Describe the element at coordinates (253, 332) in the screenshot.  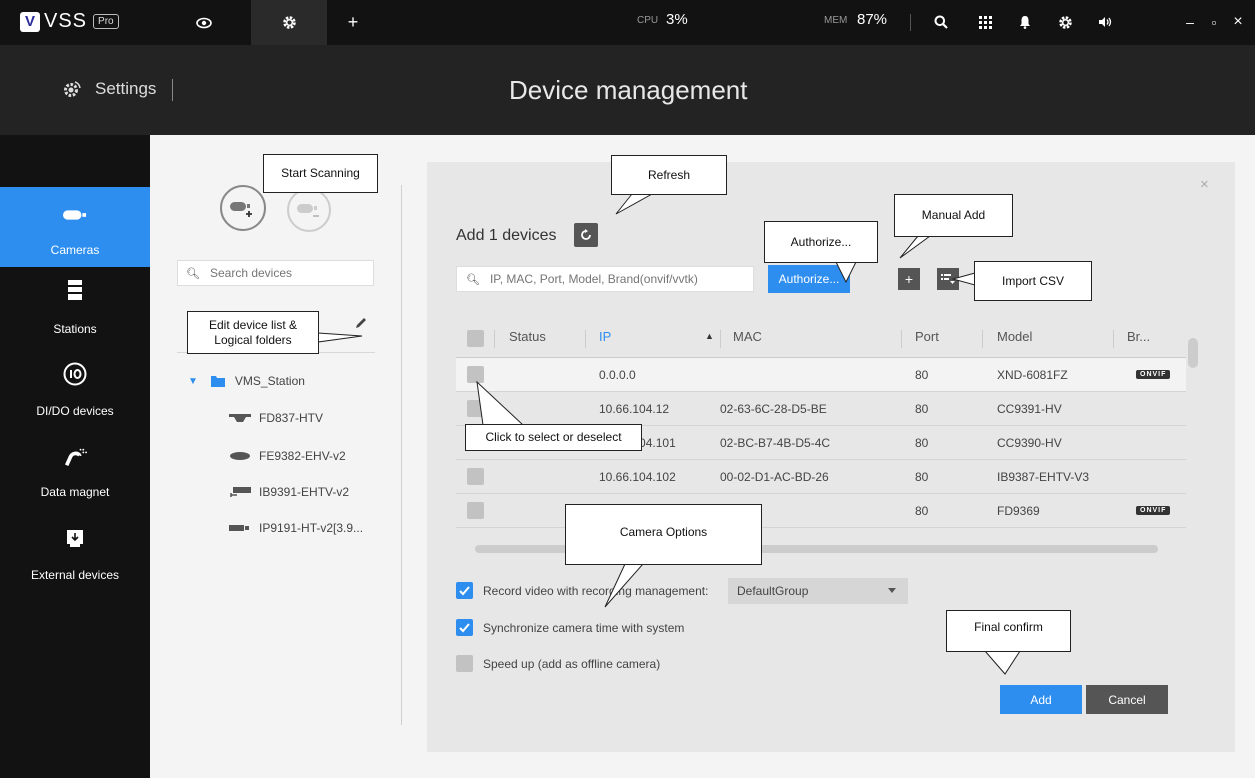
I see `callout-edit-device-list: Edit device list & Logical folders` at that location.